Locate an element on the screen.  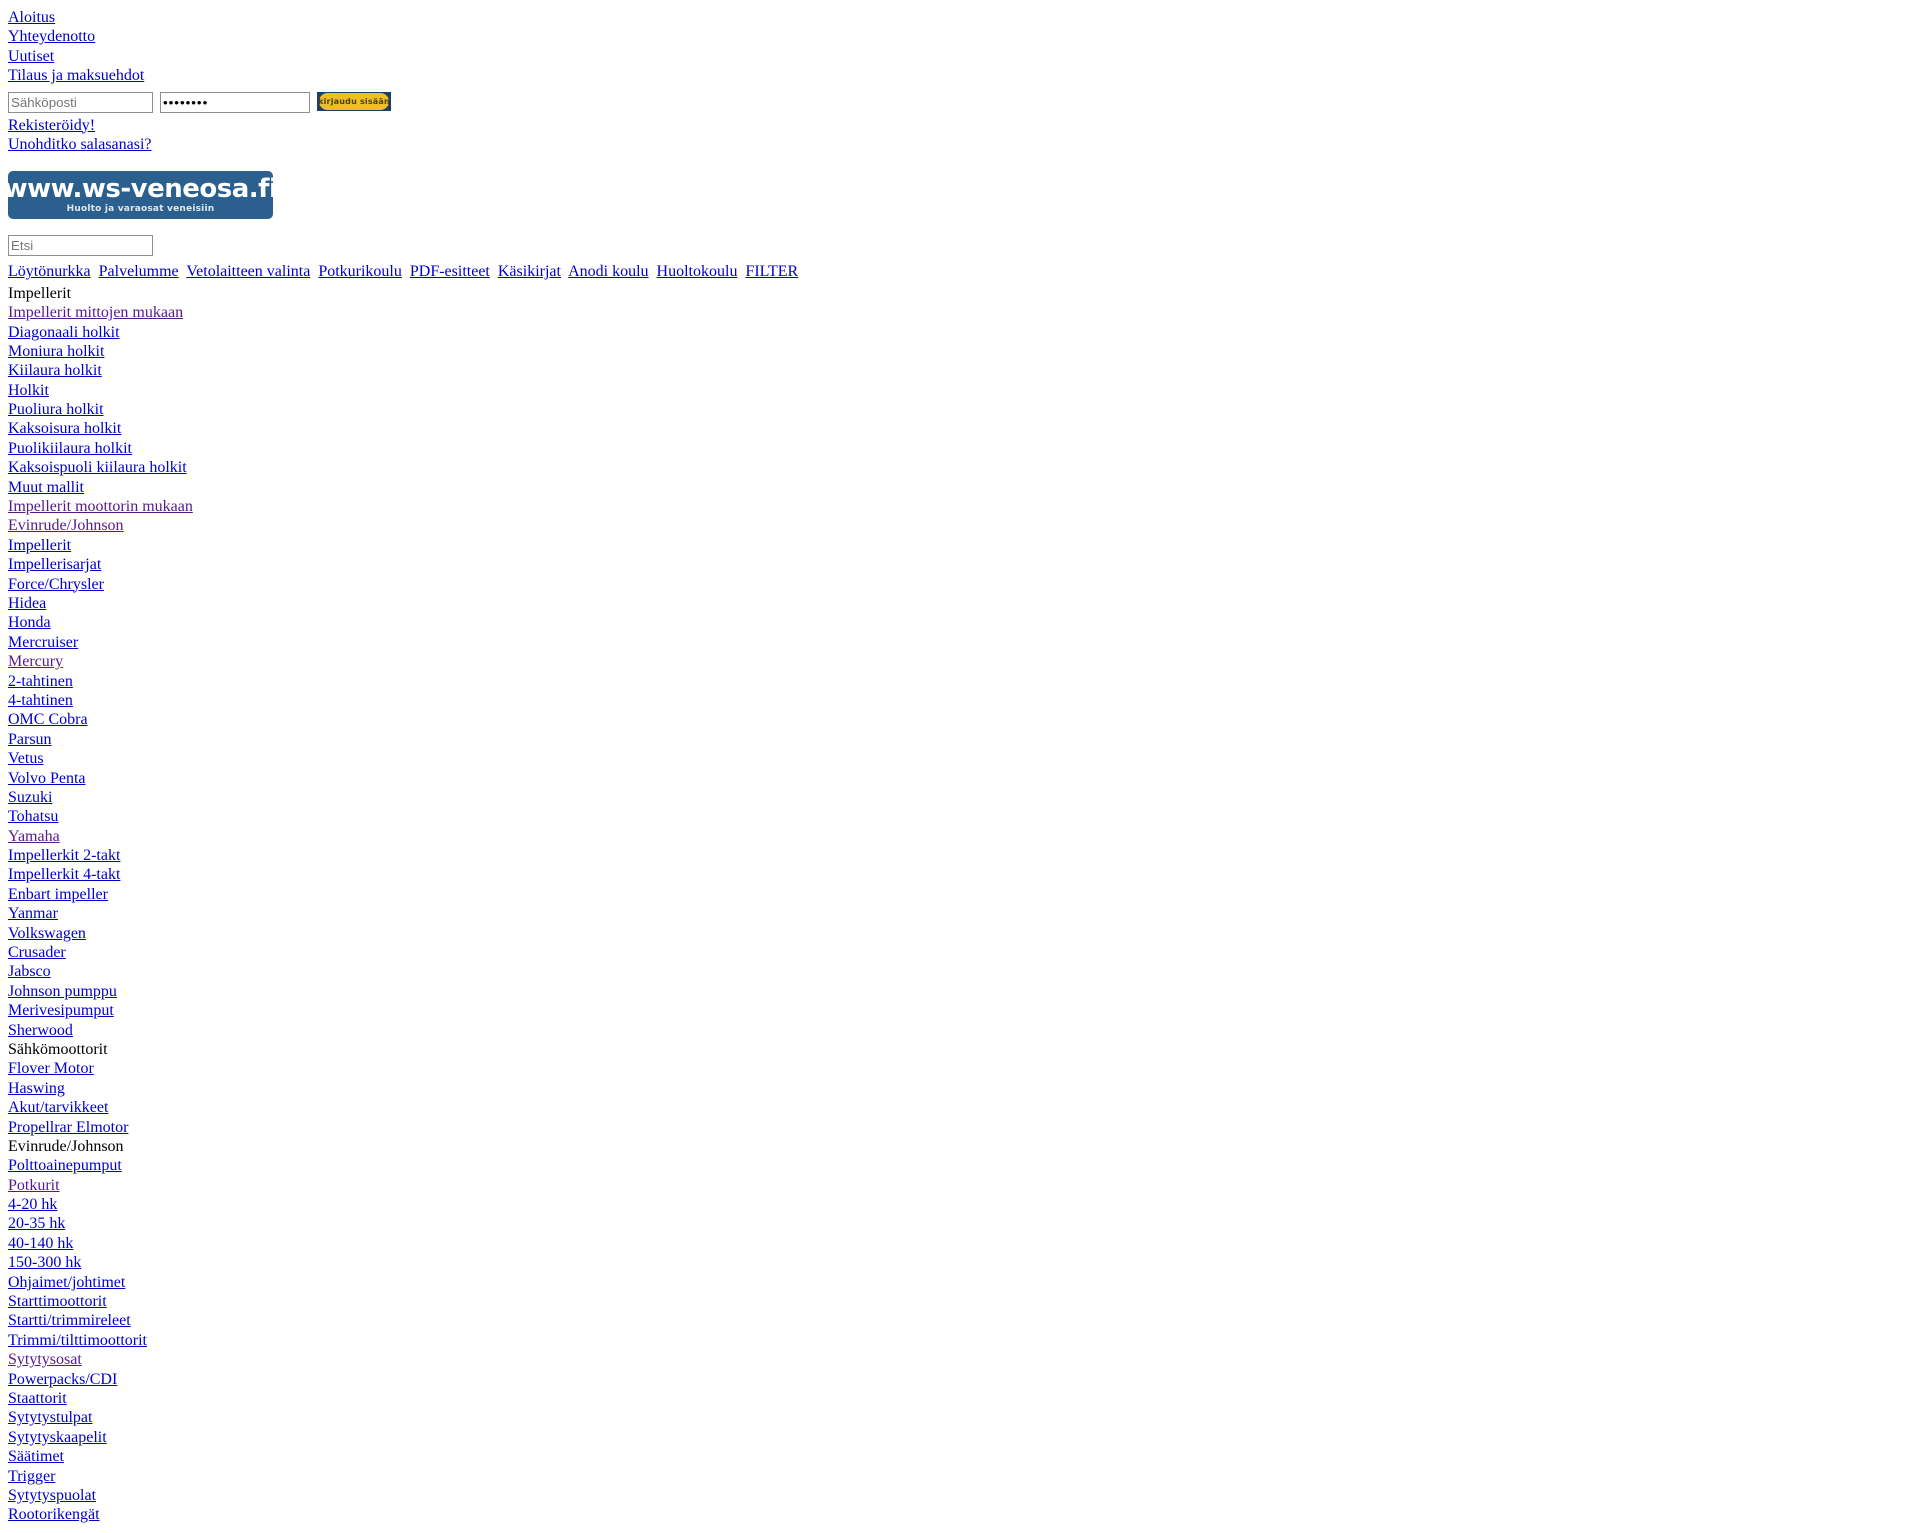
category-link: Diagonaali holkit is located at coordinates (64, 332).